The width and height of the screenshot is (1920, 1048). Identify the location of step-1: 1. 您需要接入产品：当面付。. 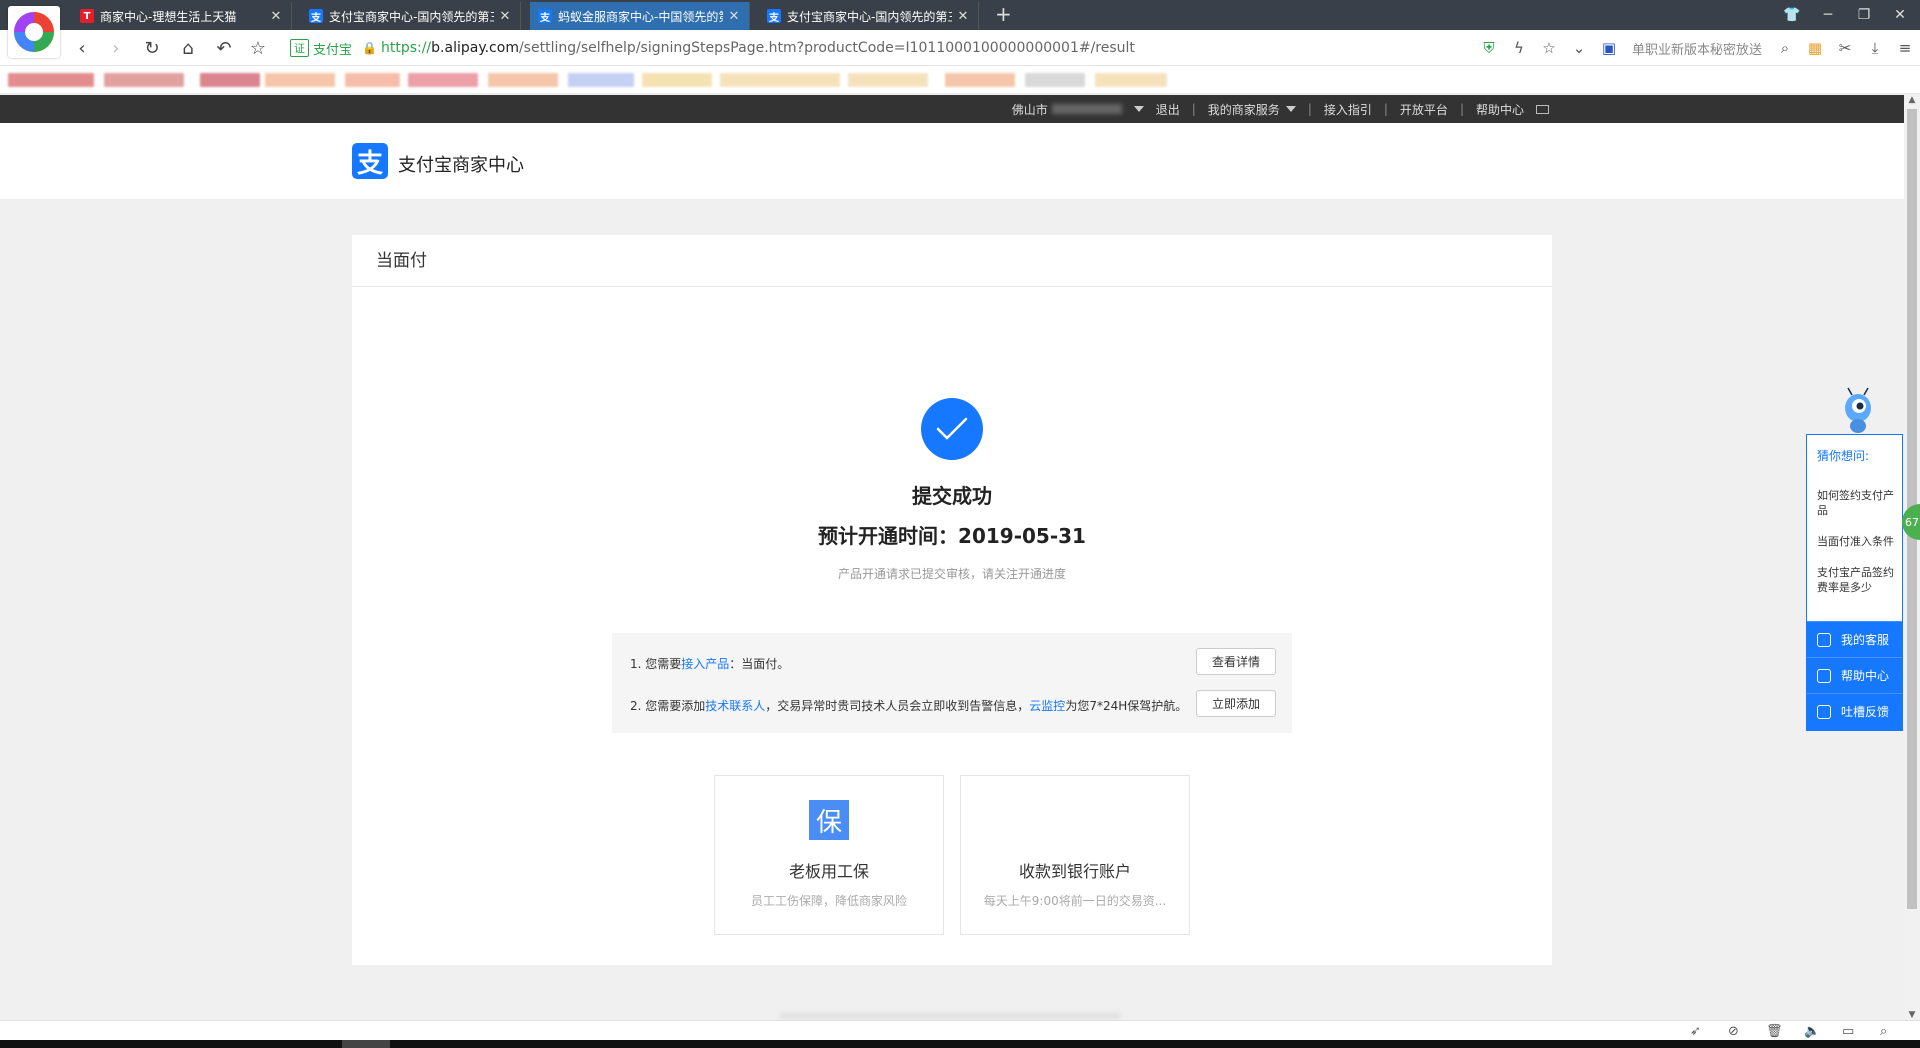
(709, 663).